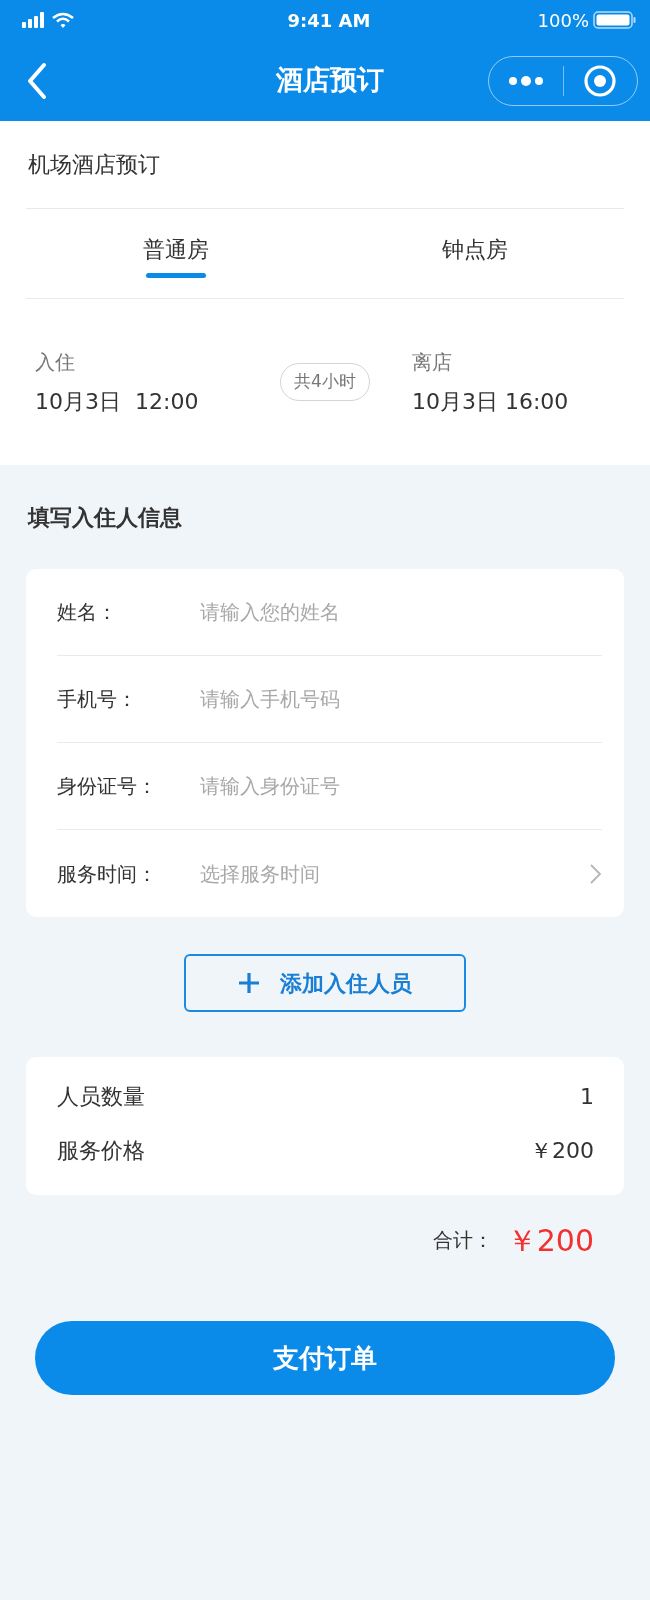 This screenshot has height=1600, width=650. What do you see at coordinates (105, 518) in the screenshot?
I see `section-title: 填写入住人信息` at bounding box center [105, 518].